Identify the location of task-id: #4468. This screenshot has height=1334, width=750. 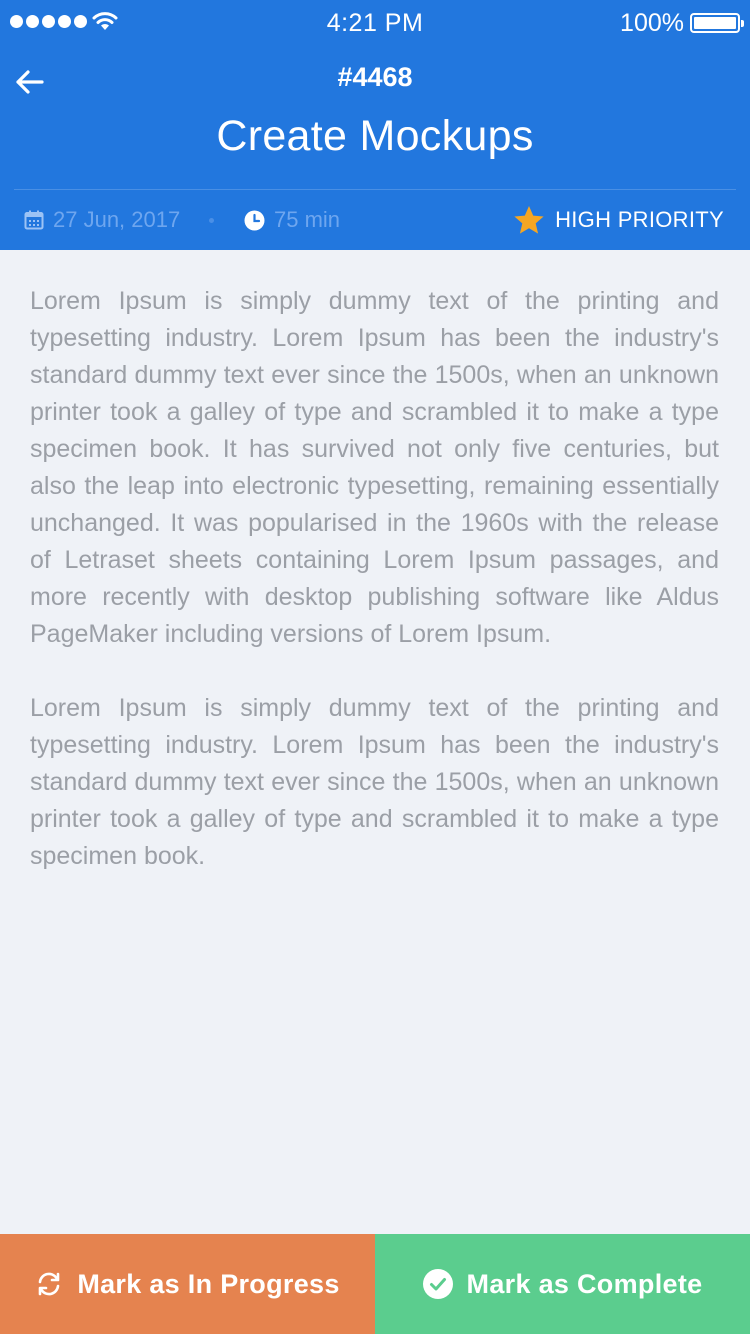
(375, 77).